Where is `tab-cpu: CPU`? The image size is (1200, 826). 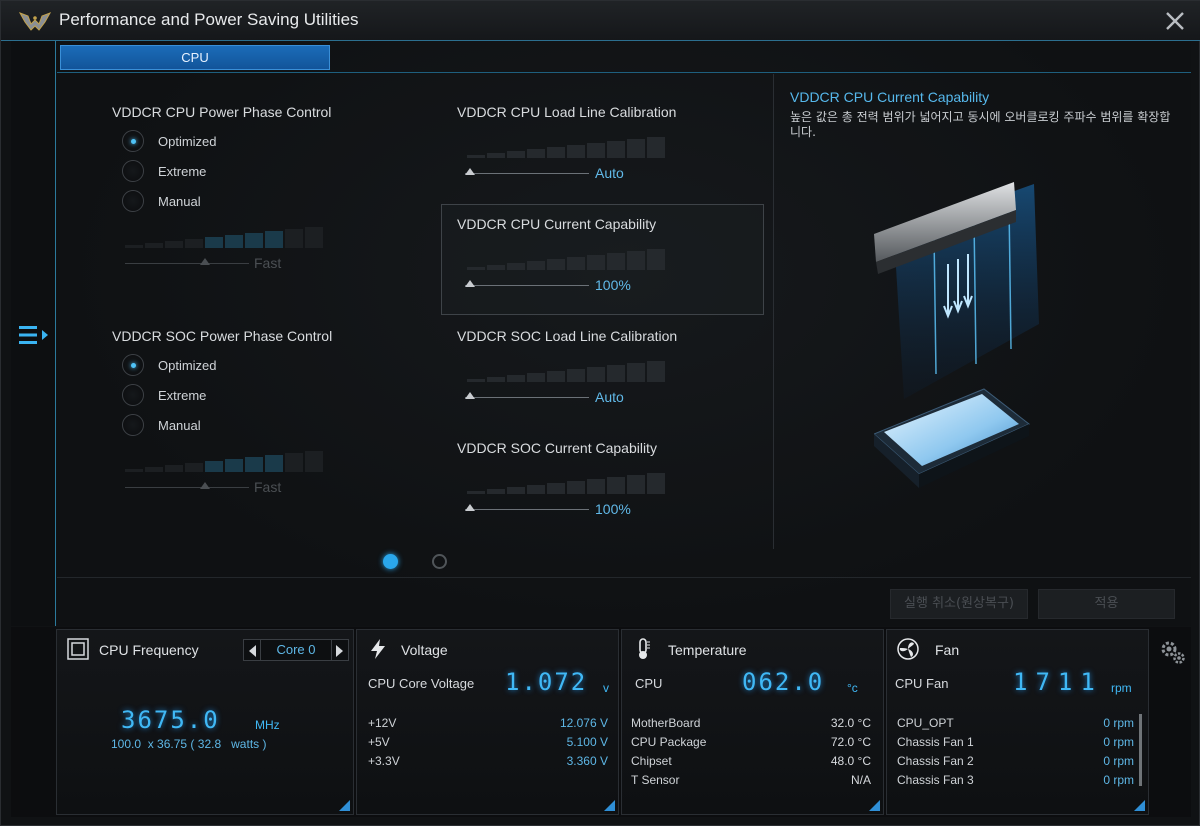 tab-cpu: CPU is located at coordinates (195, 57).